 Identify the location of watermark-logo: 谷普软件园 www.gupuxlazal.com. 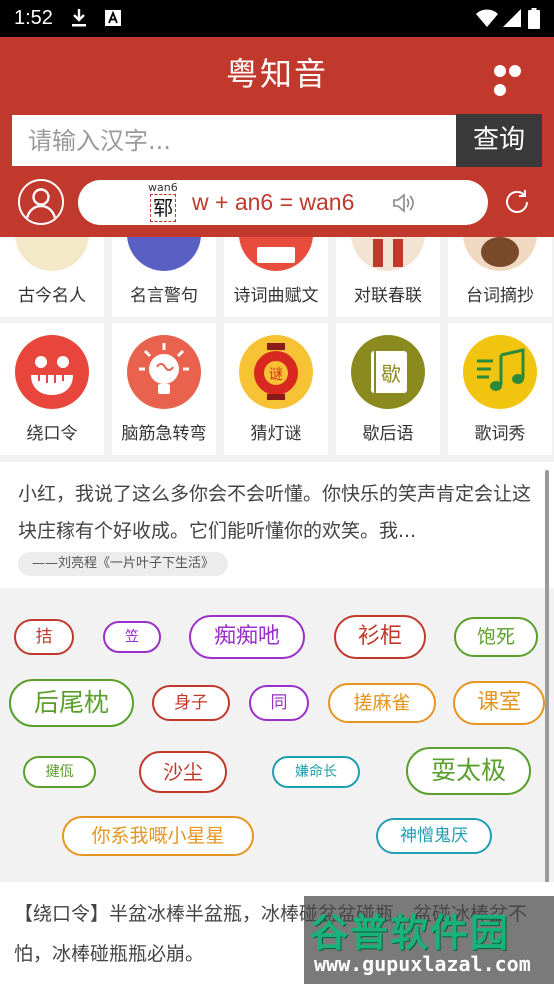
(429, 940).